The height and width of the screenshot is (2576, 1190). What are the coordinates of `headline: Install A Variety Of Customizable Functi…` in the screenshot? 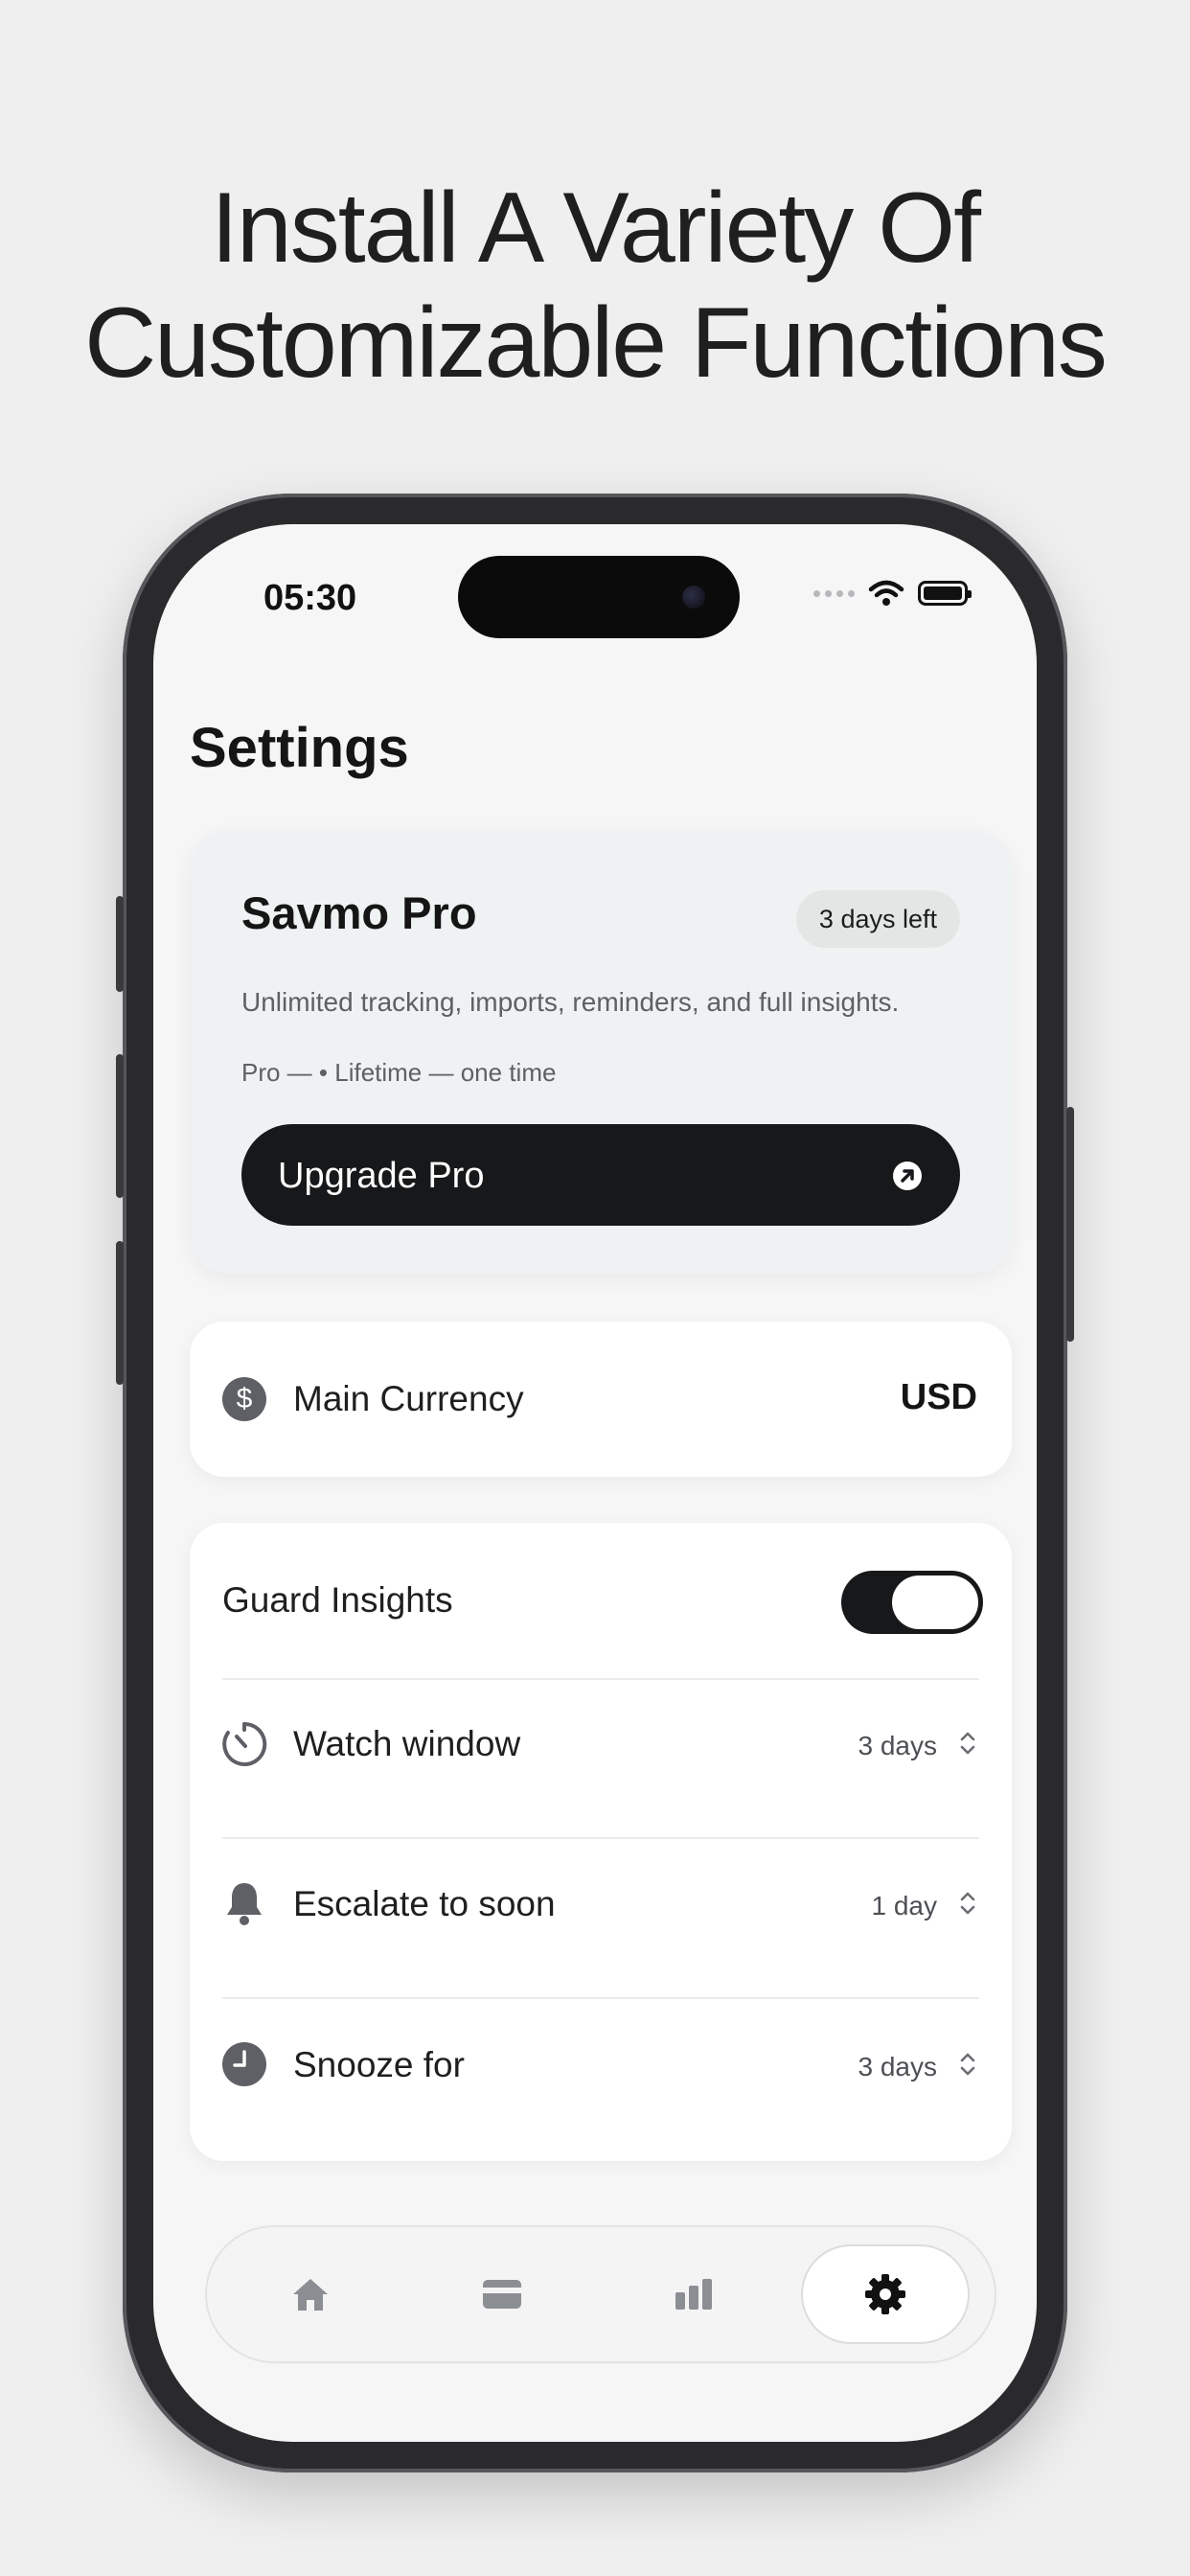 It's located at (595, 286).